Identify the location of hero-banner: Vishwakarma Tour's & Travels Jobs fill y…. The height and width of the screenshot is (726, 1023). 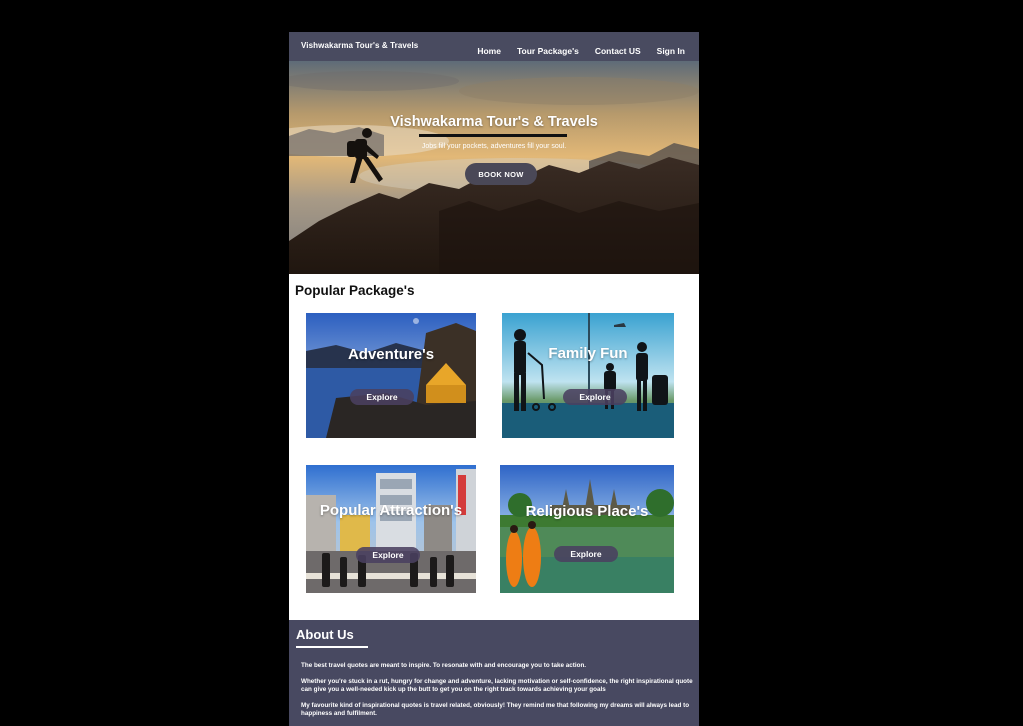
(494, 167).